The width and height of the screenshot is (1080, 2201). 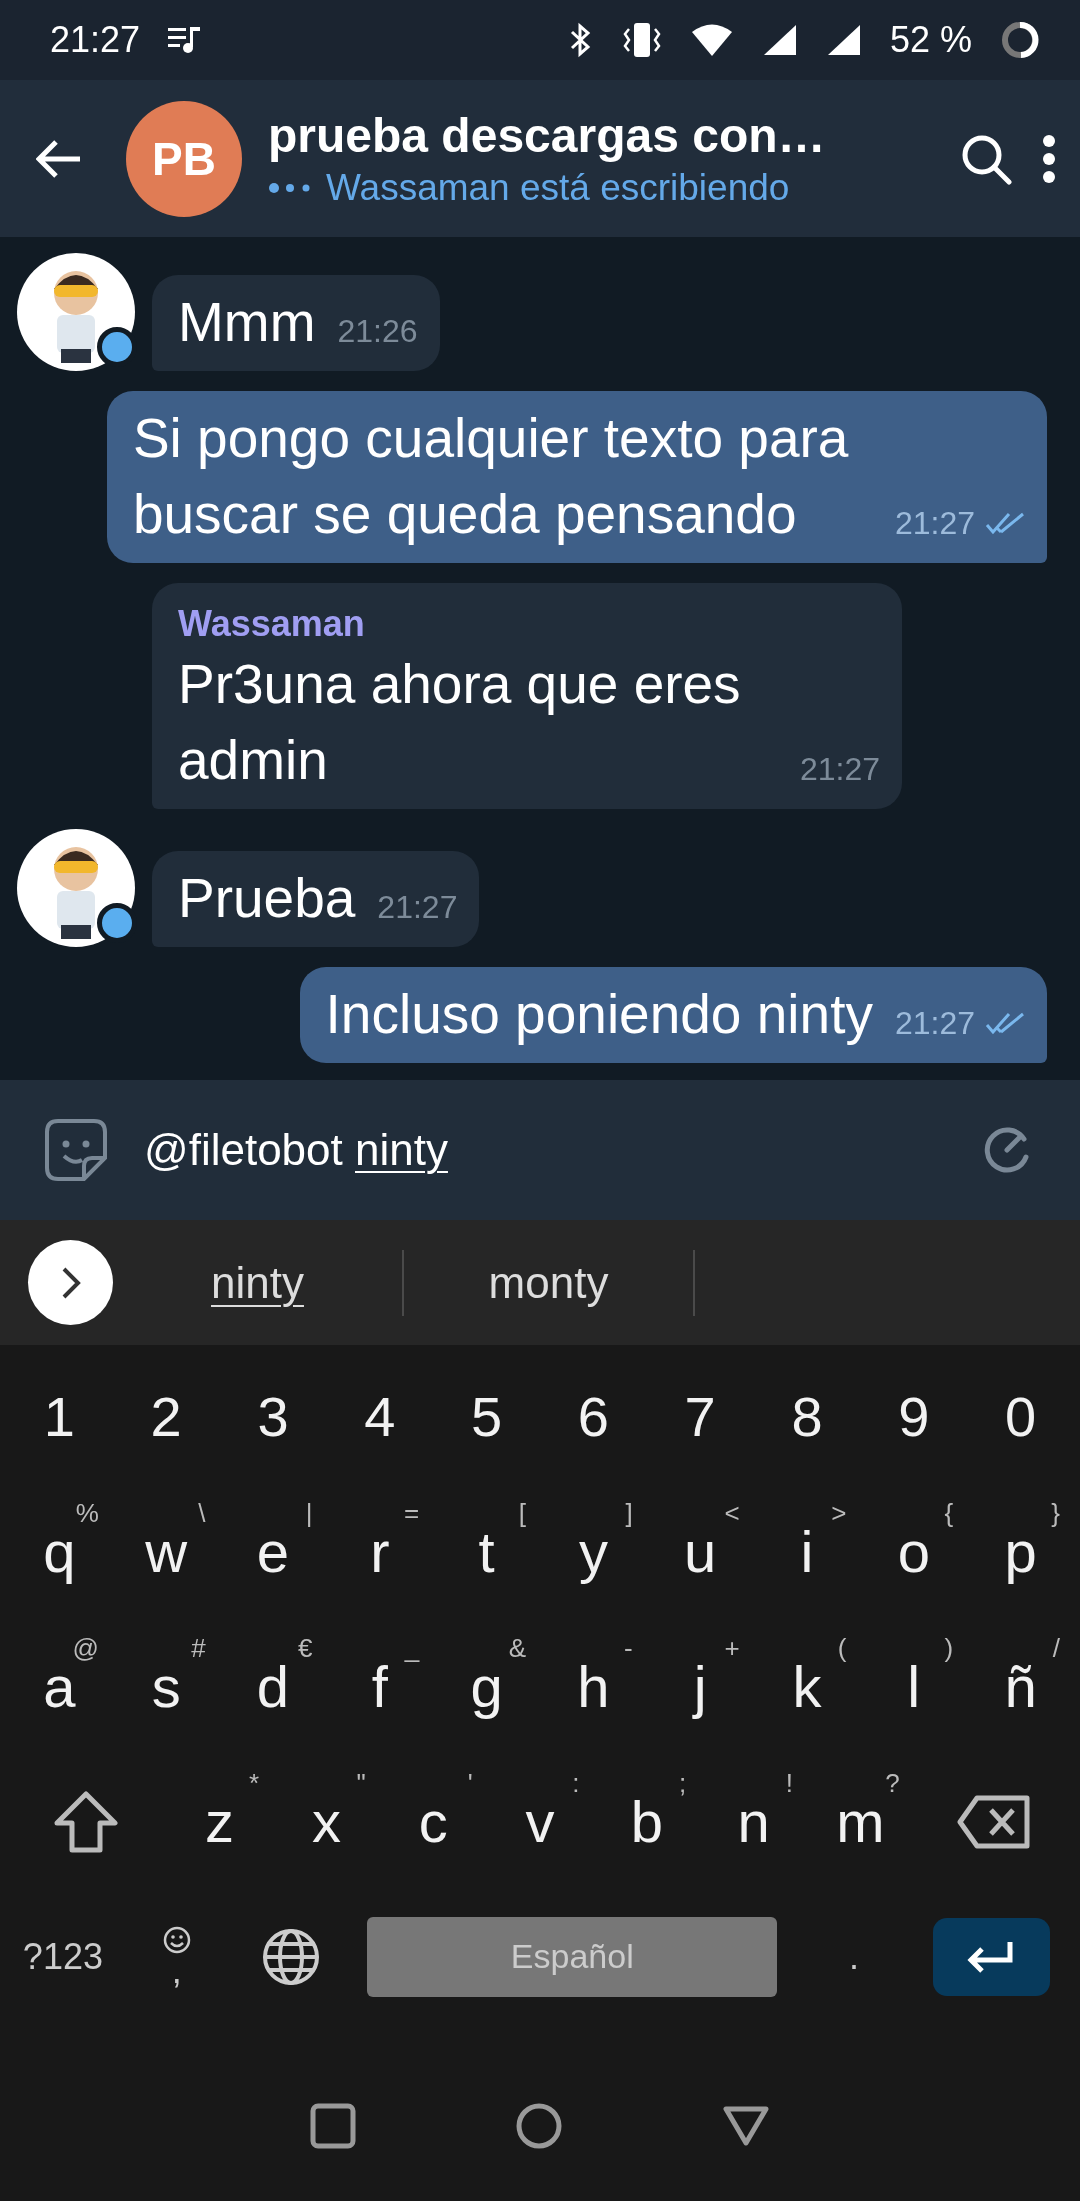 What do you see at coordinates (860, 1821) in the screenshot?
I see `key: m ?` at bounding box center [860, 1821].